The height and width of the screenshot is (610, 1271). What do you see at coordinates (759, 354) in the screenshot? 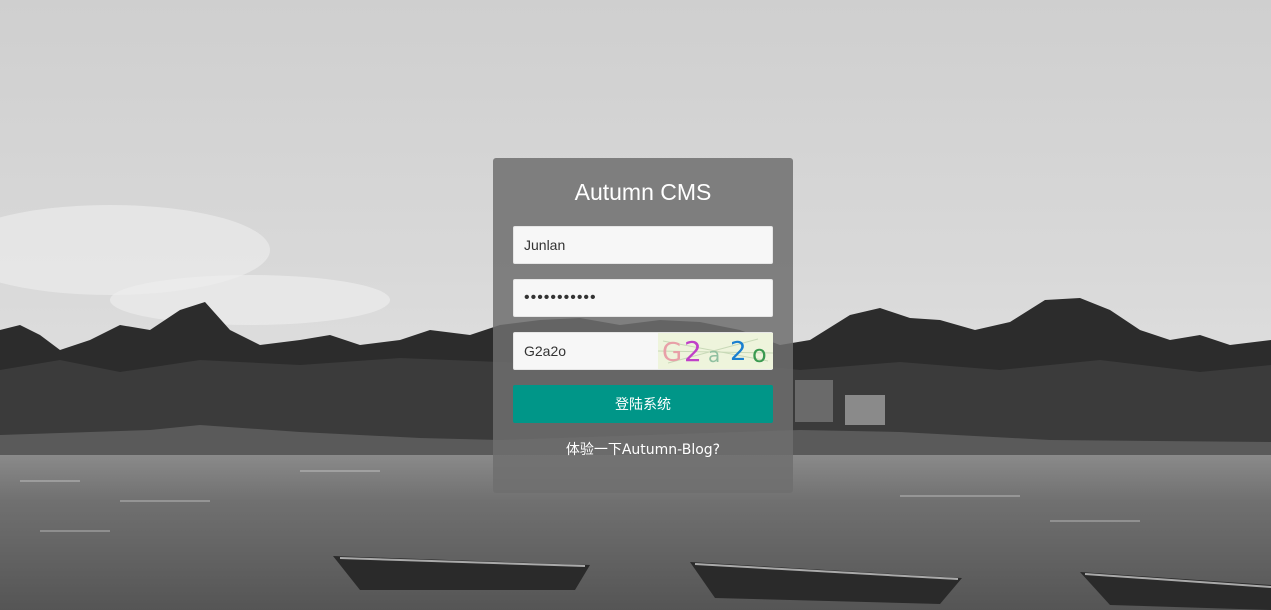
I see `captcha-char-5: o` at bounding box center [759, 354].